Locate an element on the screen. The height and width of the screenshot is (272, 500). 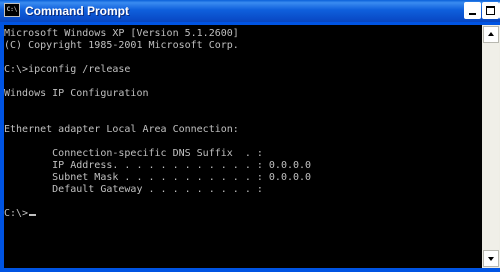
title-bar: C:\ Command Prompt × is located at coordinates (250, 11).